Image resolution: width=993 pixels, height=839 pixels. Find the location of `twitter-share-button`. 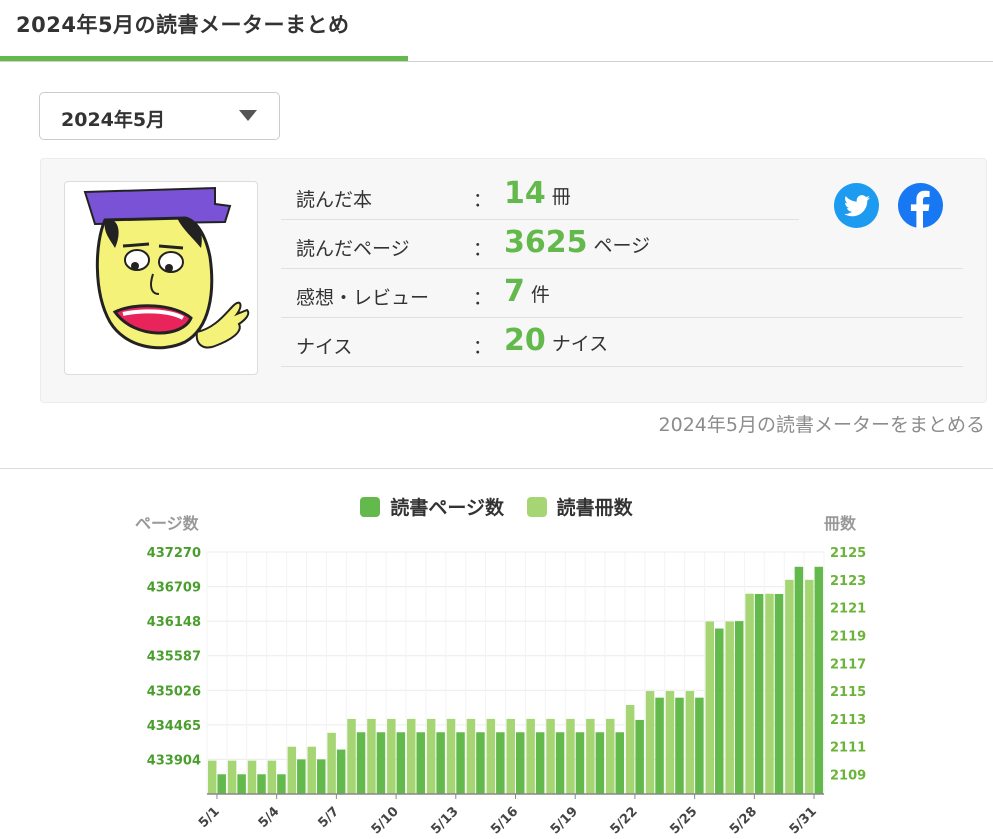

twitter-share-button is located at coordinates (856, 205).